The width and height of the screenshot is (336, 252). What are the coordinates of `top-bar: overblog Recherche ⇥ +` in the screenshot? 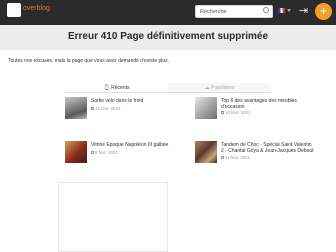 It's located at (168, 12).